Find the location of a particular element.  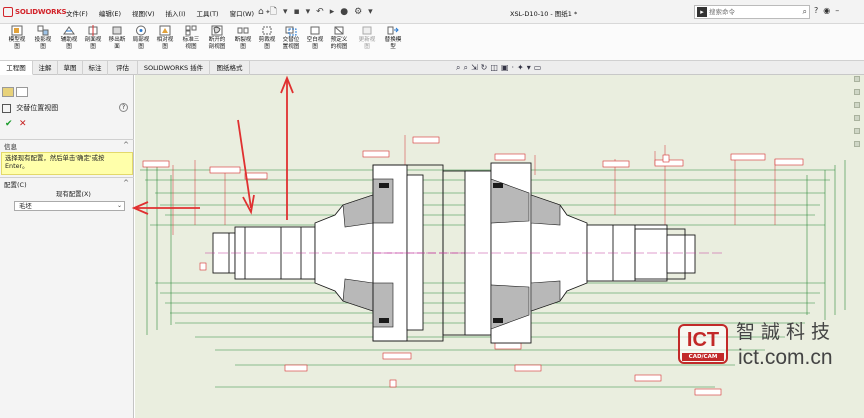

search-input is located at coordinates (751, 12).